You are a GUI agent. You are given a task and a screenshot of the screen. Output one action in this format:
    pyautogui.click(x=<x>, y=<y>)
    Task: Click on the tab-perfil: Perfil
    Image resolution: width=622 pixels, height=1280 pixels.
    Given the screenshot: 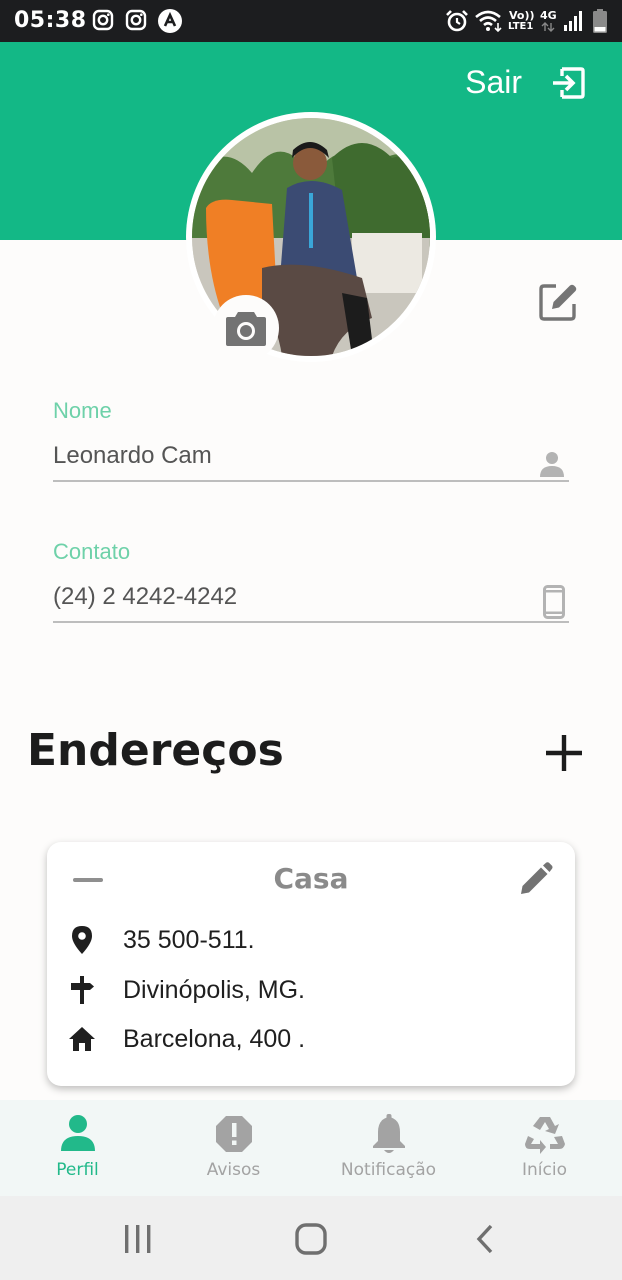 What is the action you would take?
    pyautogui.click(x=77, y=1148)
    